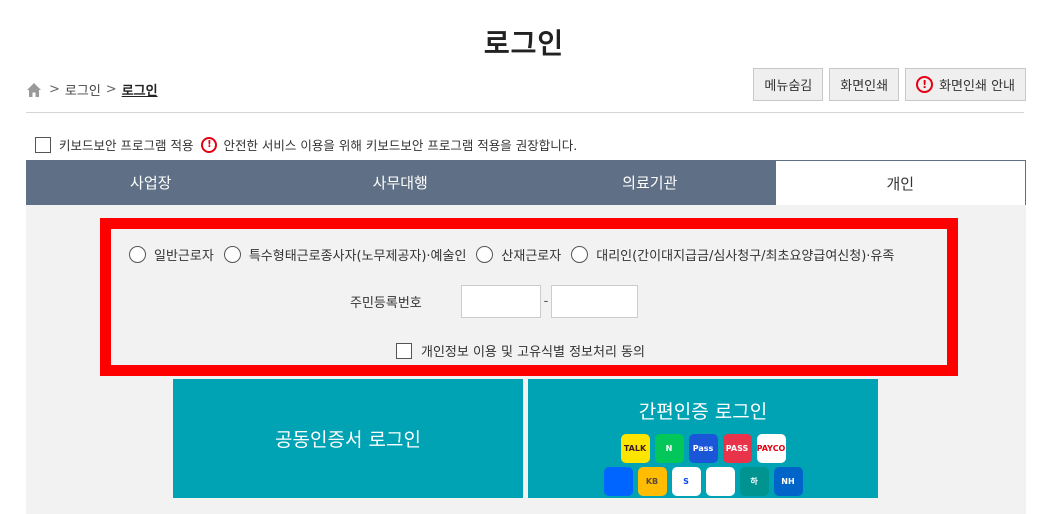 This screenshot has width=1048, height=514. I want to click on shinhan-bank-icon: S, so click(686, 481).